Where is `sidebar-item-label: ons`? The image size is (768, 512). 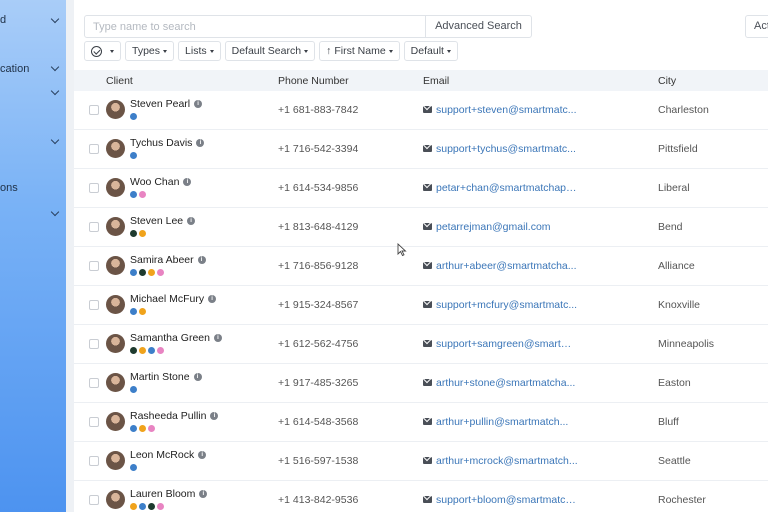
sidebar-item-label: ons is located at coordinates (9, 188).